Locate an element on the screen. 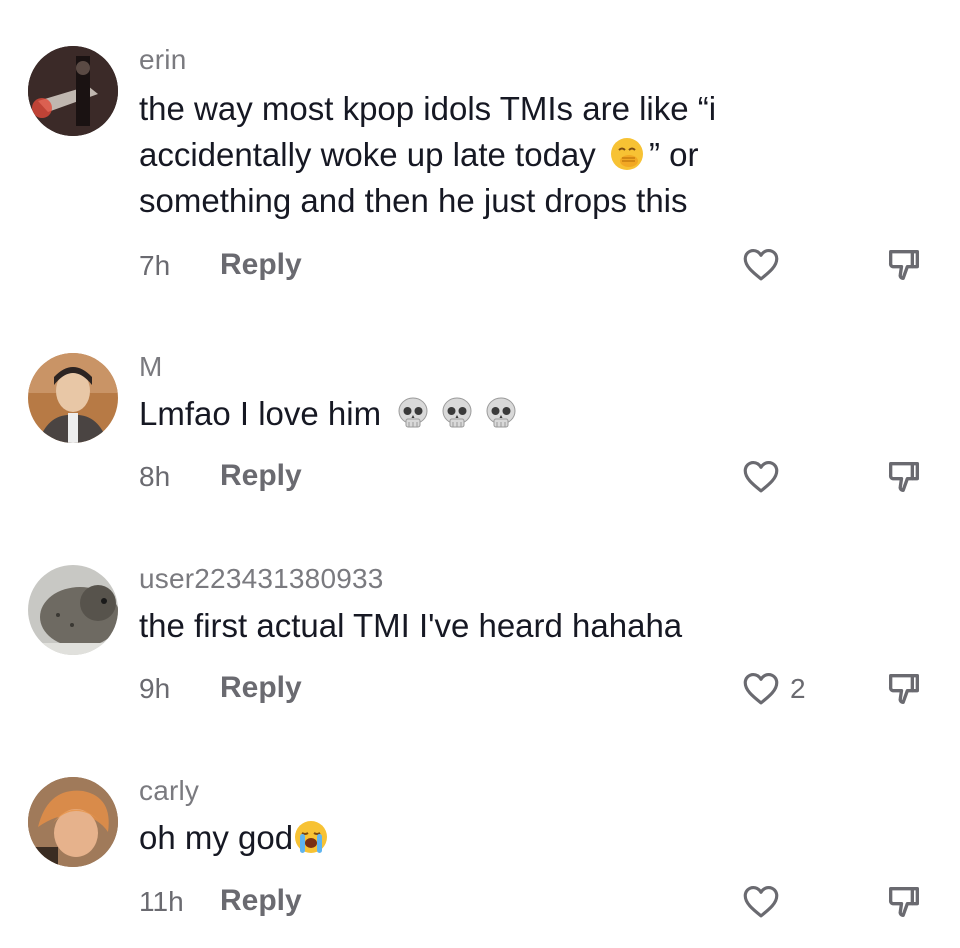 This screenshot has height=948, width=960. comment-time: 9h is located at coordinates (155, 688).